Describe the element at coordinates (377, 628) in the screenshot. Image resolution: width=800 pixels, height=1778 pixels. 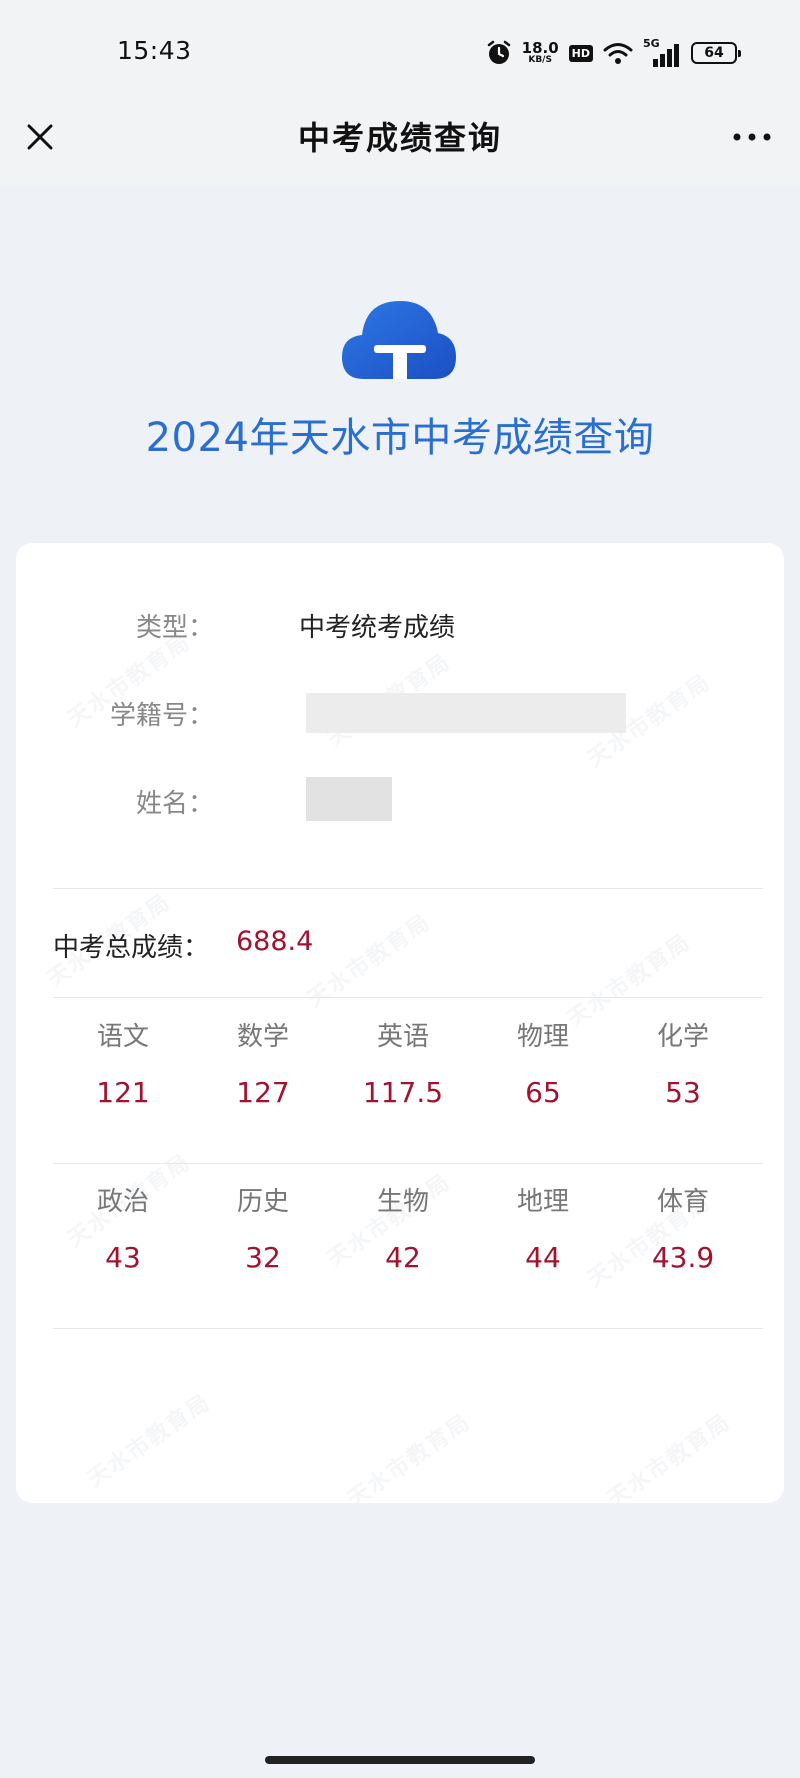
I see `type-value: 中考统考成绩` at that location.